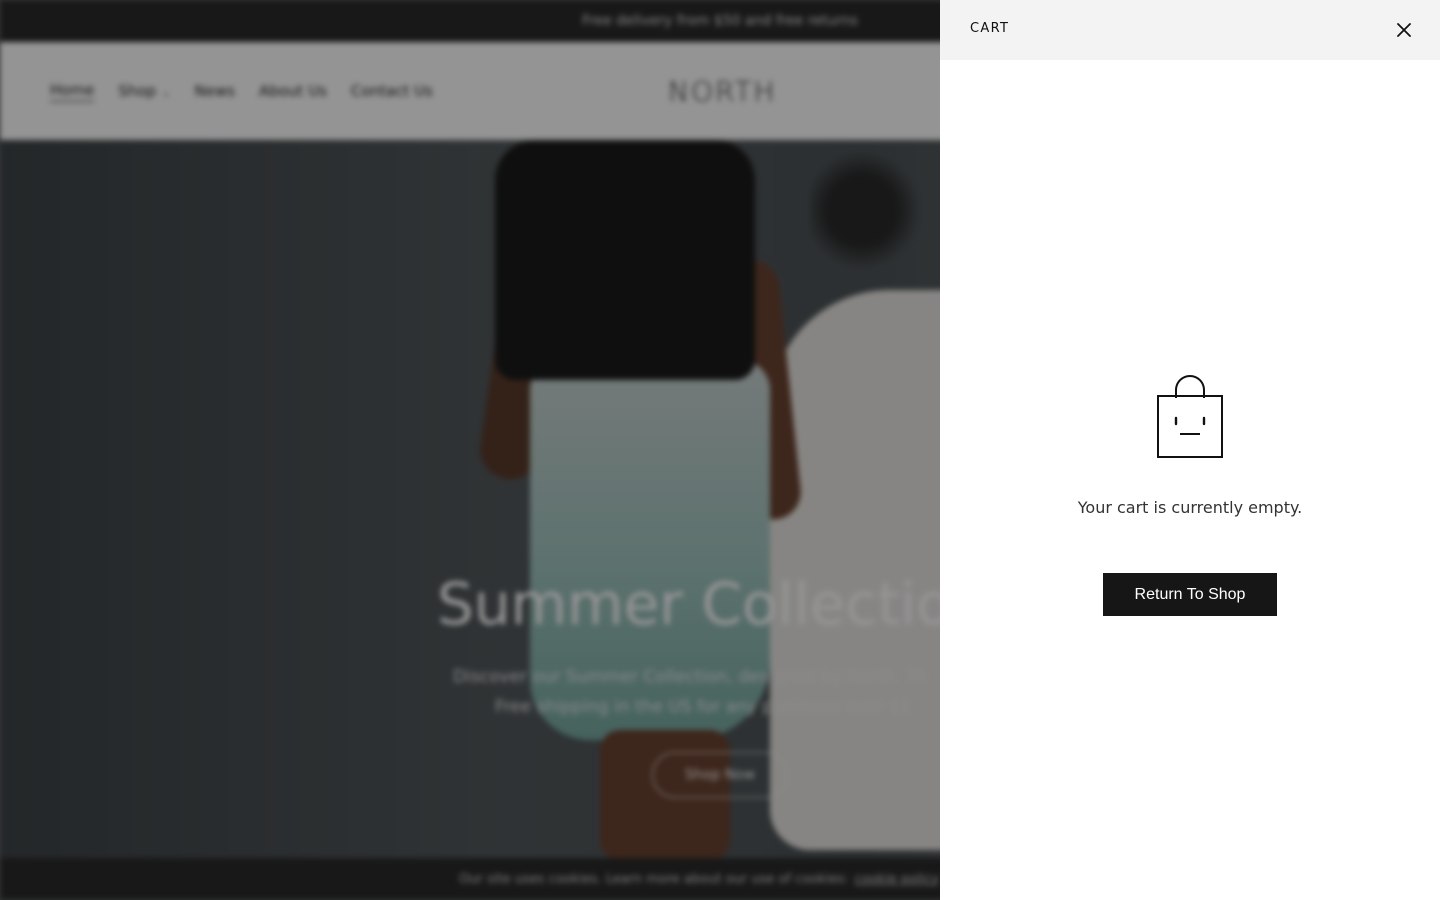 This screenshot has width=1440, height=900. Describe the element at coordinates (1190, 417) in the screenshot. I see `empty-shopping-bag-icon` at that location.